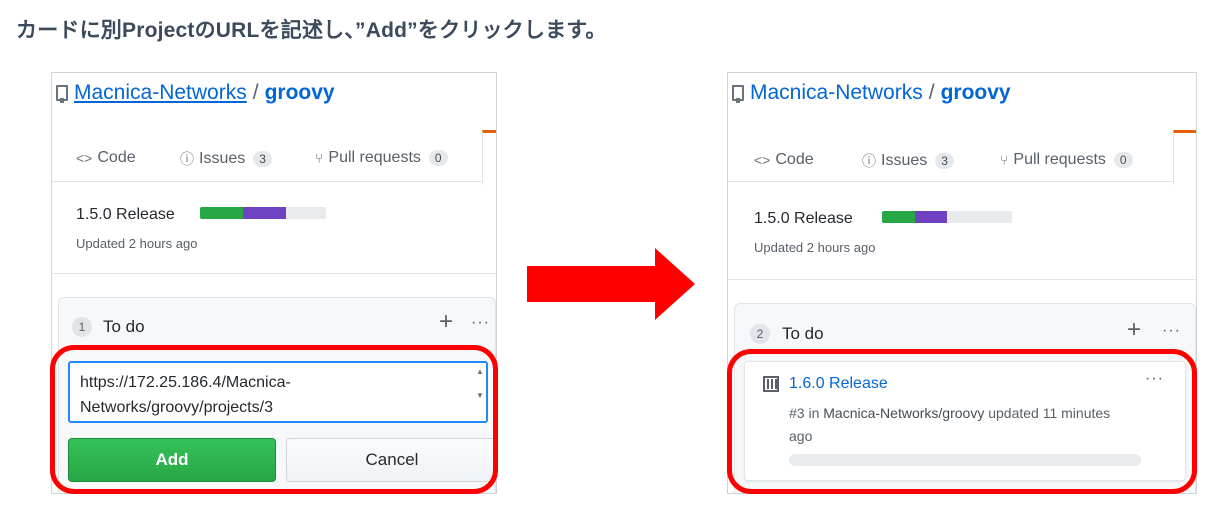 The height and width of the screenshot is (514, 1211). Describe the element at coordinates (760, 334) in the screenshot. I see `column-card-count: 2` at that location.